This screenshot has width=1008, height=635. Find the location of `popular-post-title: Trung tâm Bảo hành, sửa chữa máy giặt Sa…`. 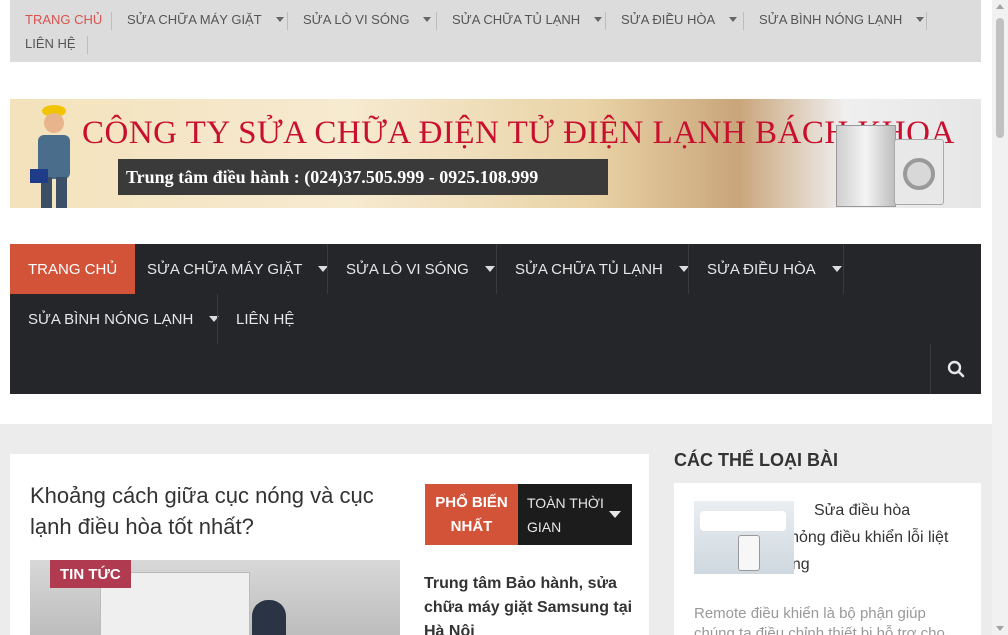

popular-post-title: Trung tâm Bảo hành, sửa chữa máy giặt Sa… is located at coordinates (529, 603).